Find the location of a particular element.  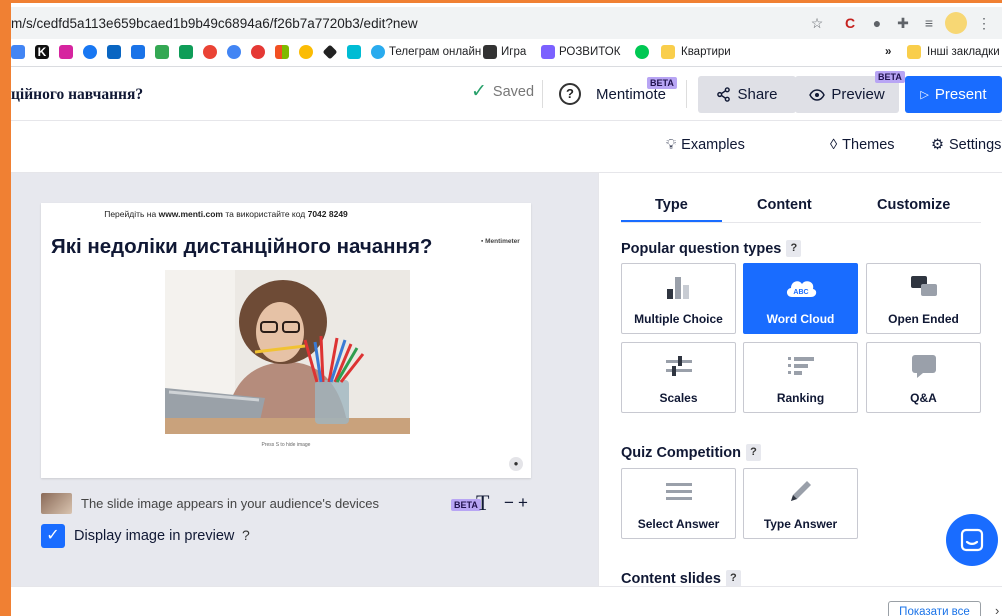

text-size-icon: T is located at coordinates (482, 503).